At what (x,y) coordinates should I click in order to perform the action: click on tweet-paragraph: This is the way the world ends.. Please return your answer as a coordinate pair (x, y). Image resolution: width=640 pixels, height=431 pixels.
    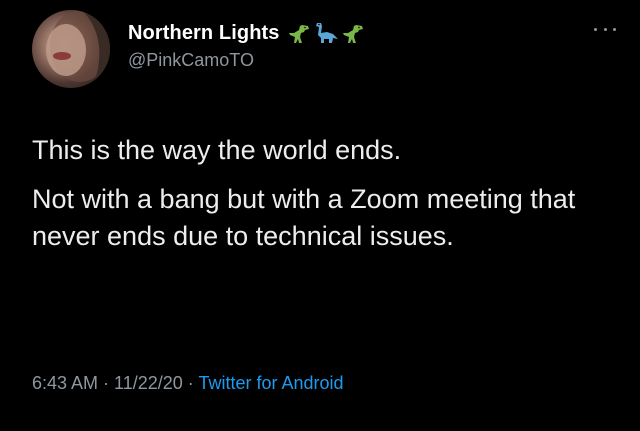
    Looking at the image, I should click on (217, 150).